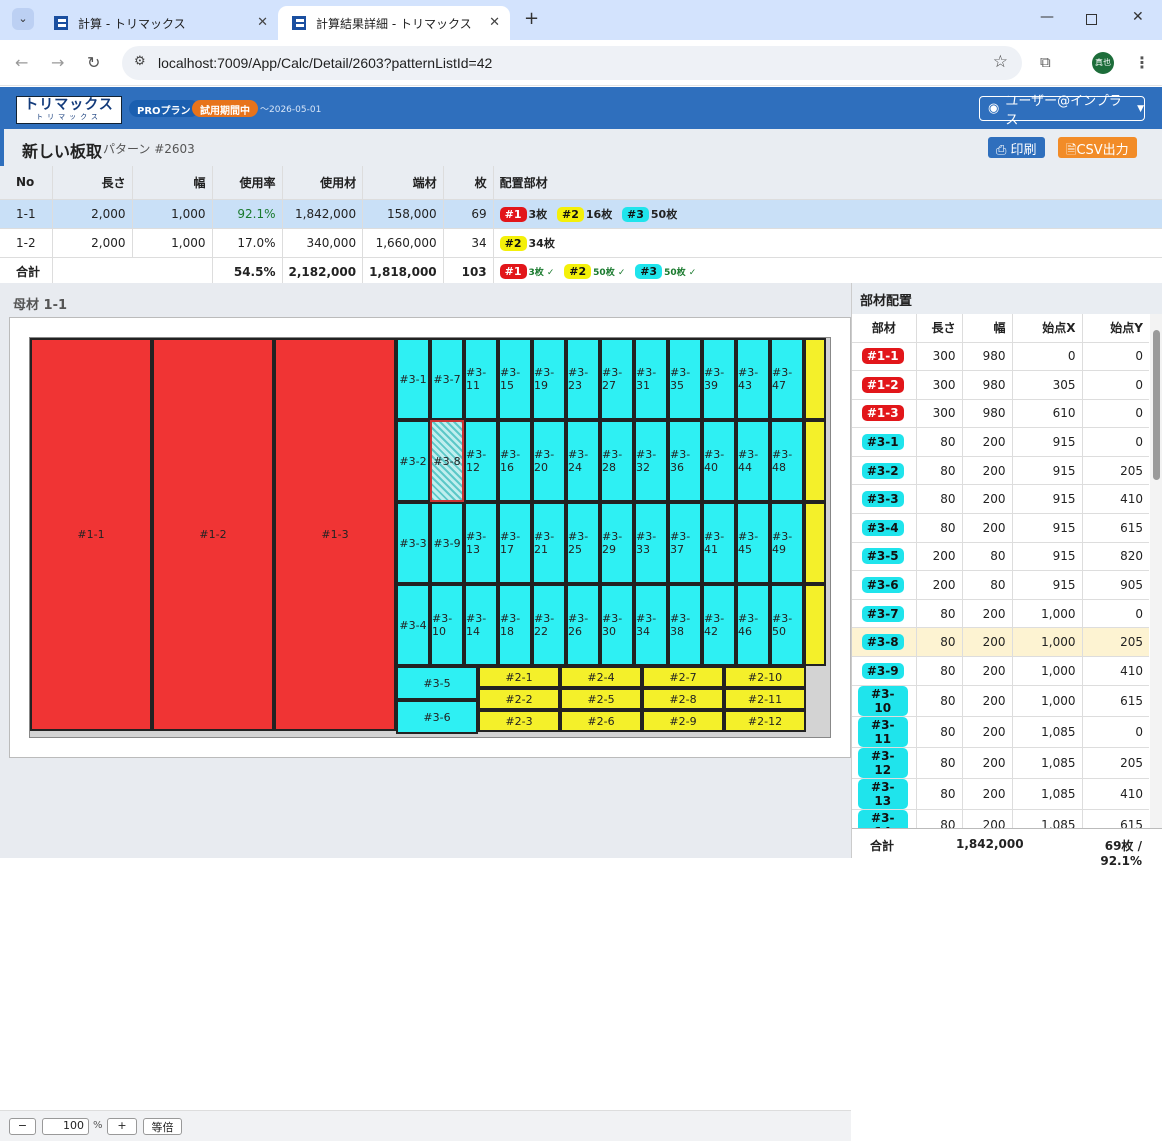 The width and height of the screenshot is (1162, 1141). Describe the element at coordinates (719, 625) in the screenshot. I see `part-piece-cyan: #3-42` at that location.